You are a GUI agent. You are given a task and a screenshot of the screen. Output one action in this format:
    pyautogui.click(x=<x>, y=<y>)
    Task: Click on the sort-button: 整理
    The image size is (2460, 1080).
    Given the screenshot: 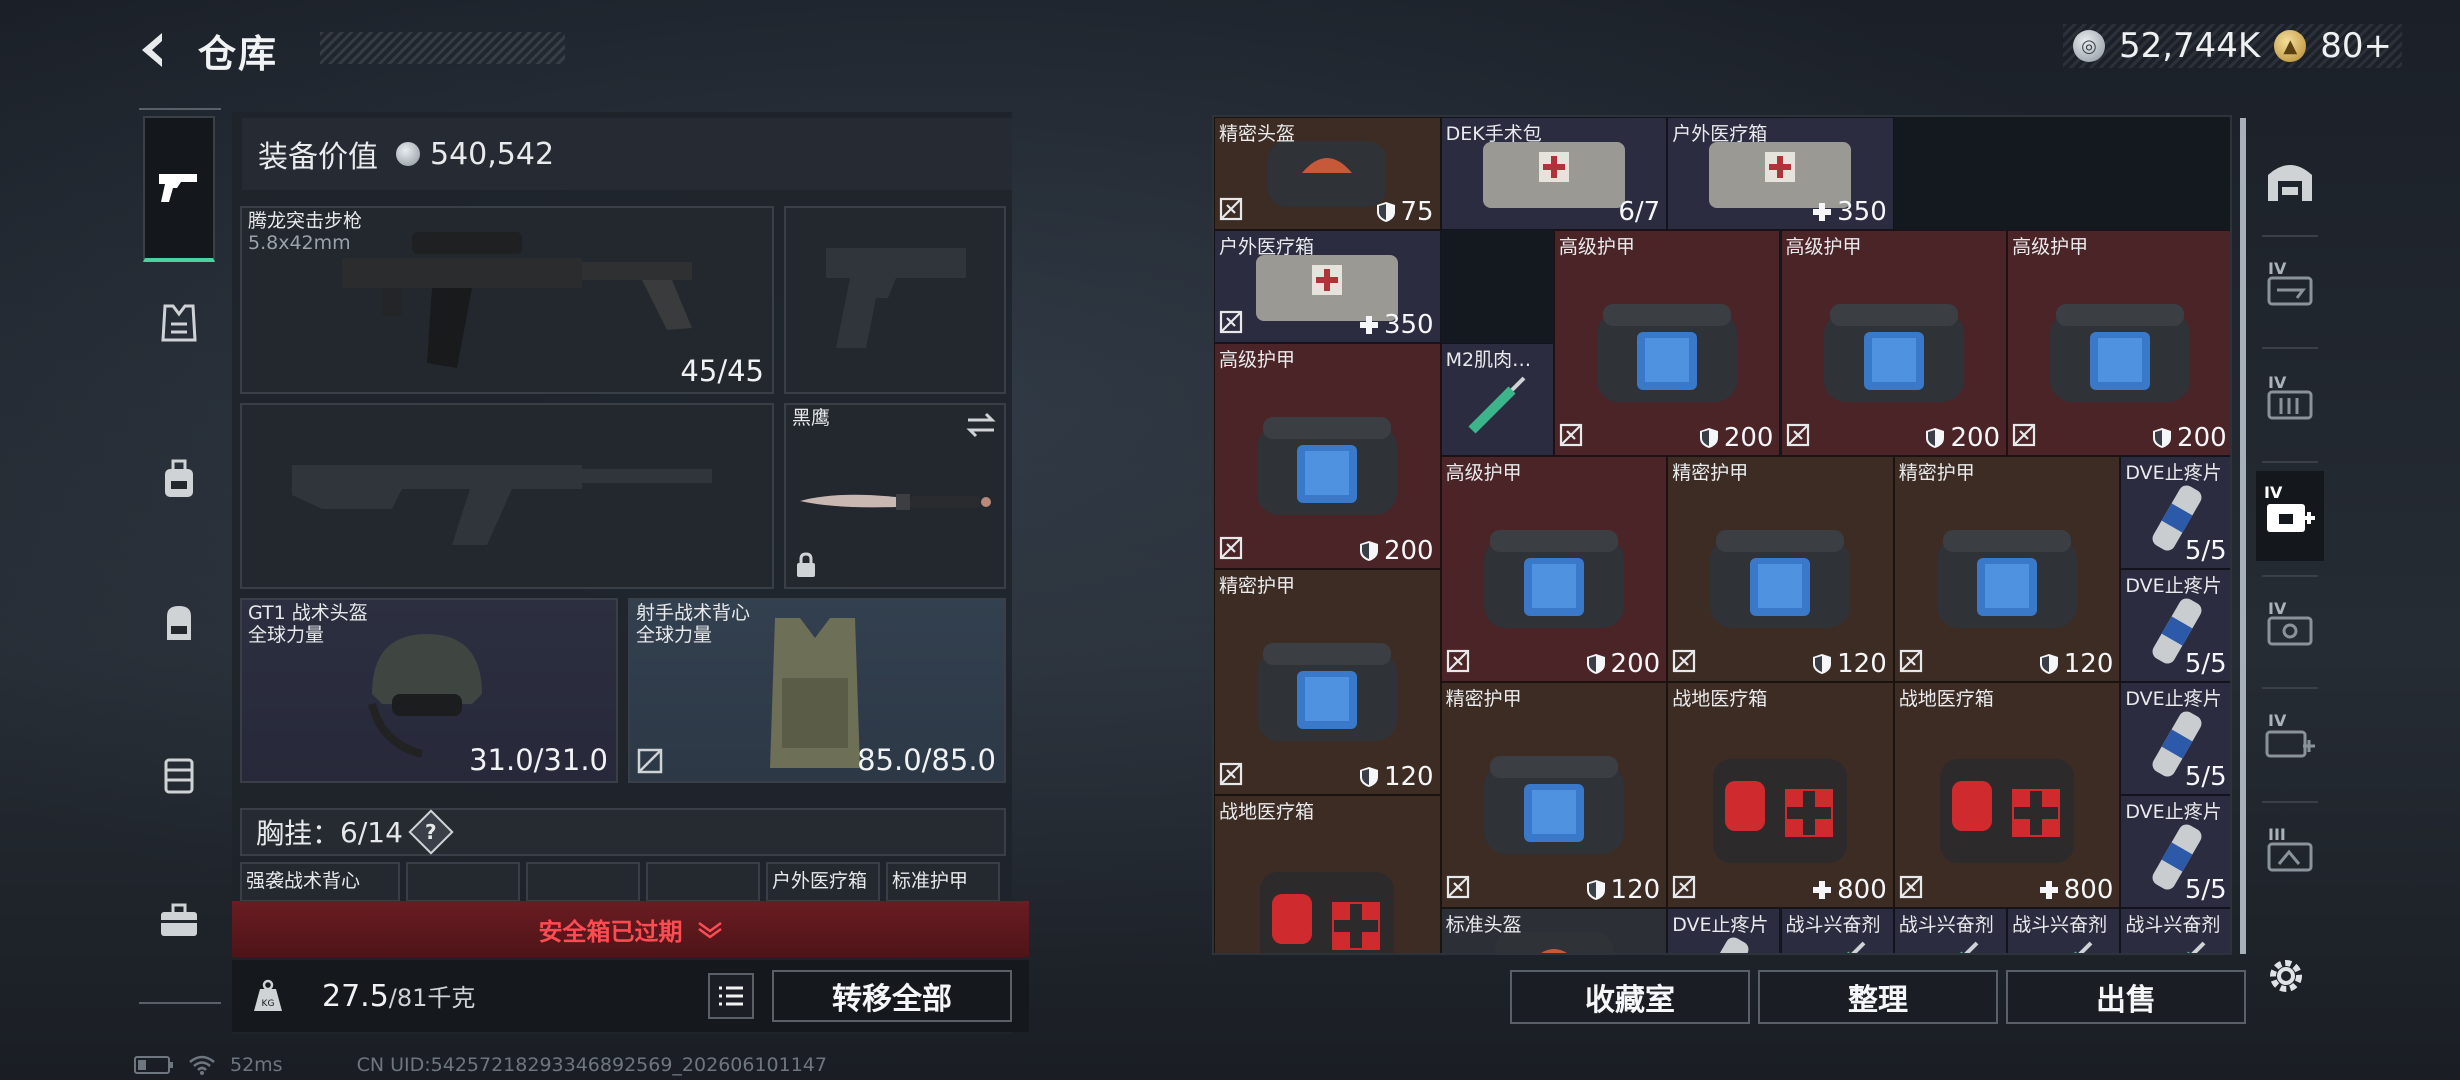 What is the action you would take?
    pyautogui.click(x=1878, y=997)
    